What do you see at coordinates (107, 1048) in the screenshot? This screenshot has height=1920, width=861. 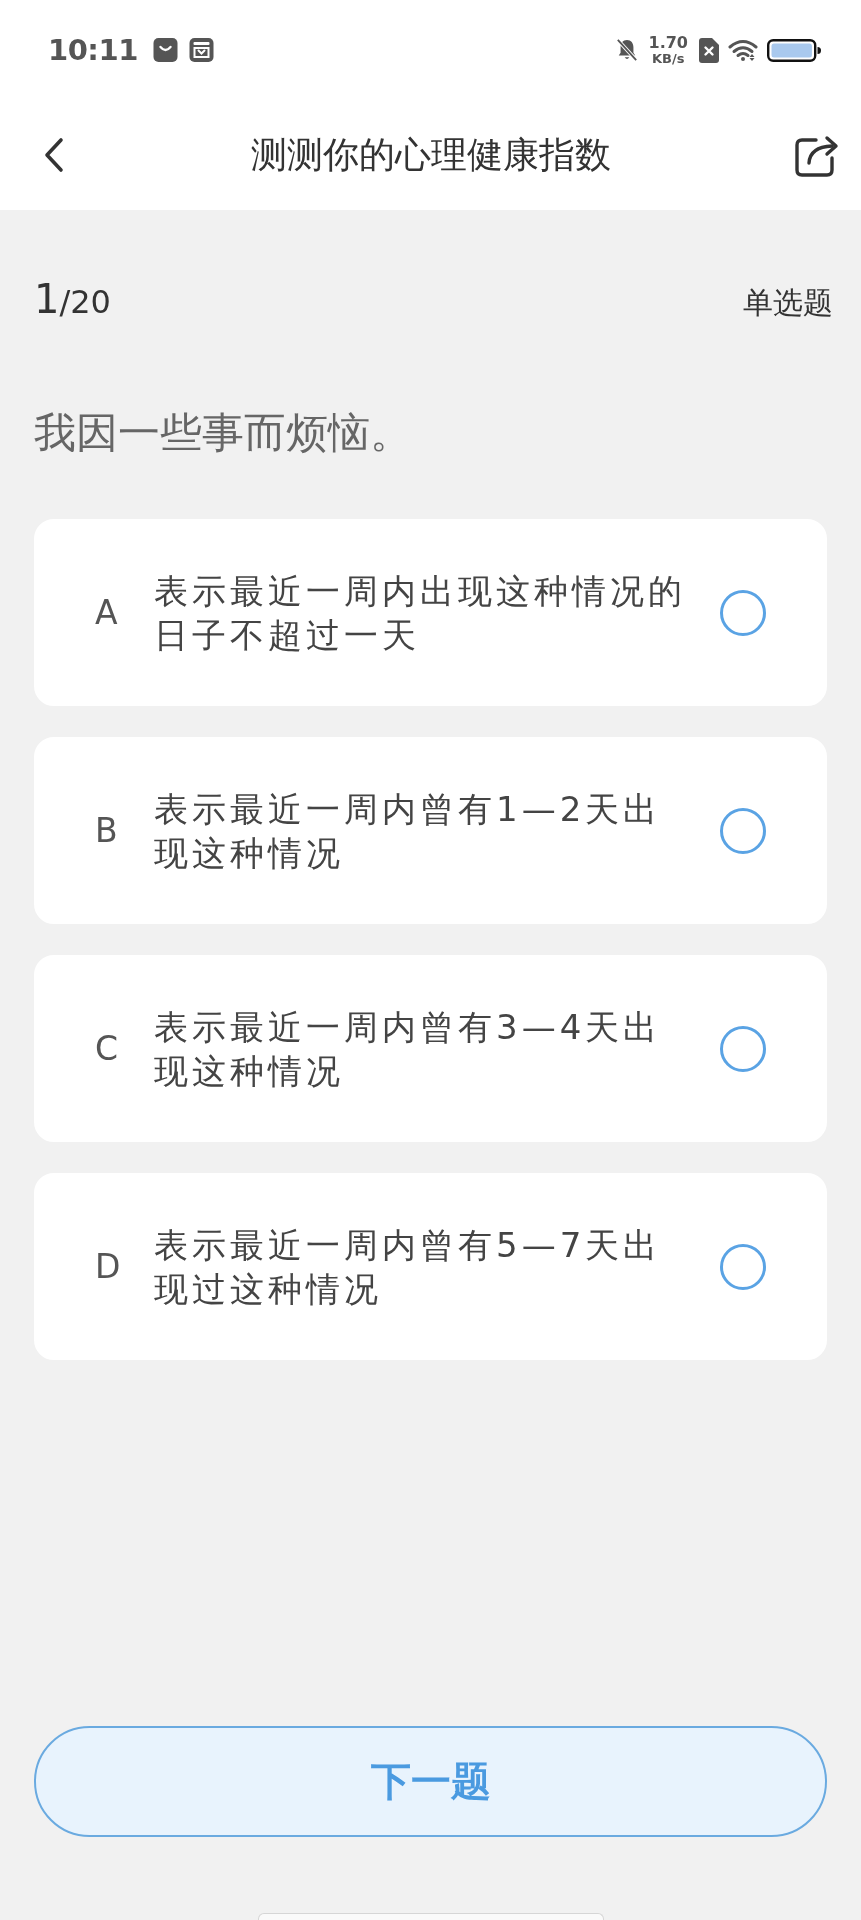 I see `option-letter: C` at bounding box center [107, 1048].